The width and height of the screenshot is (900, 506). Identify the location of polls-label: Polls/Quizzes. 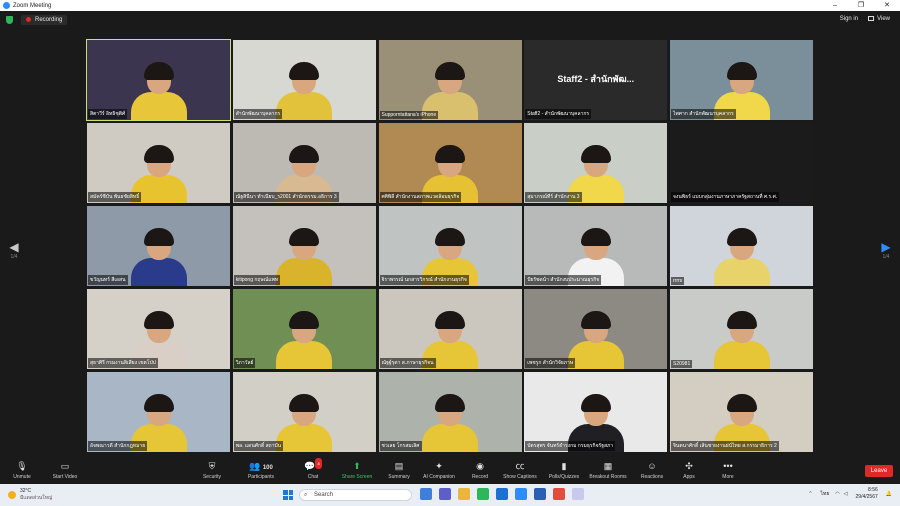
(564, 477).